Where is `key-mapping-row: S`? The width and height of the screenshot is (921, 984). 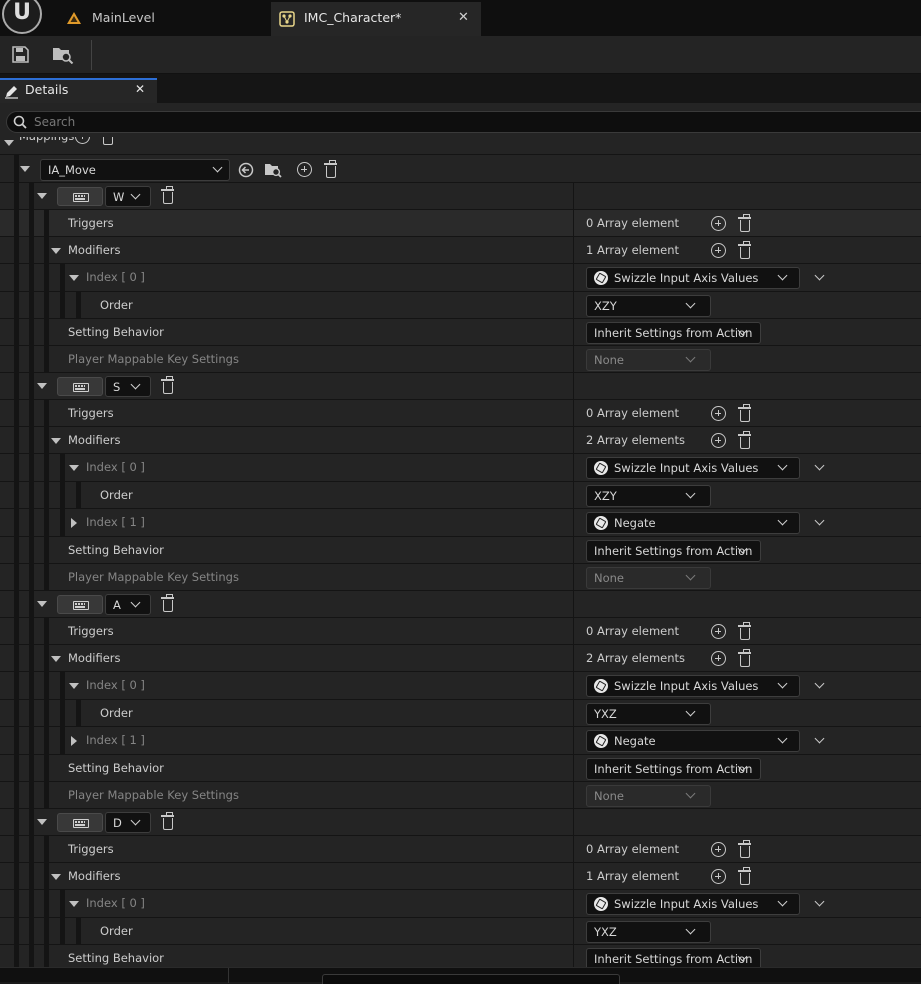
key-mapping-row: S is located at coordinates (460, 386).